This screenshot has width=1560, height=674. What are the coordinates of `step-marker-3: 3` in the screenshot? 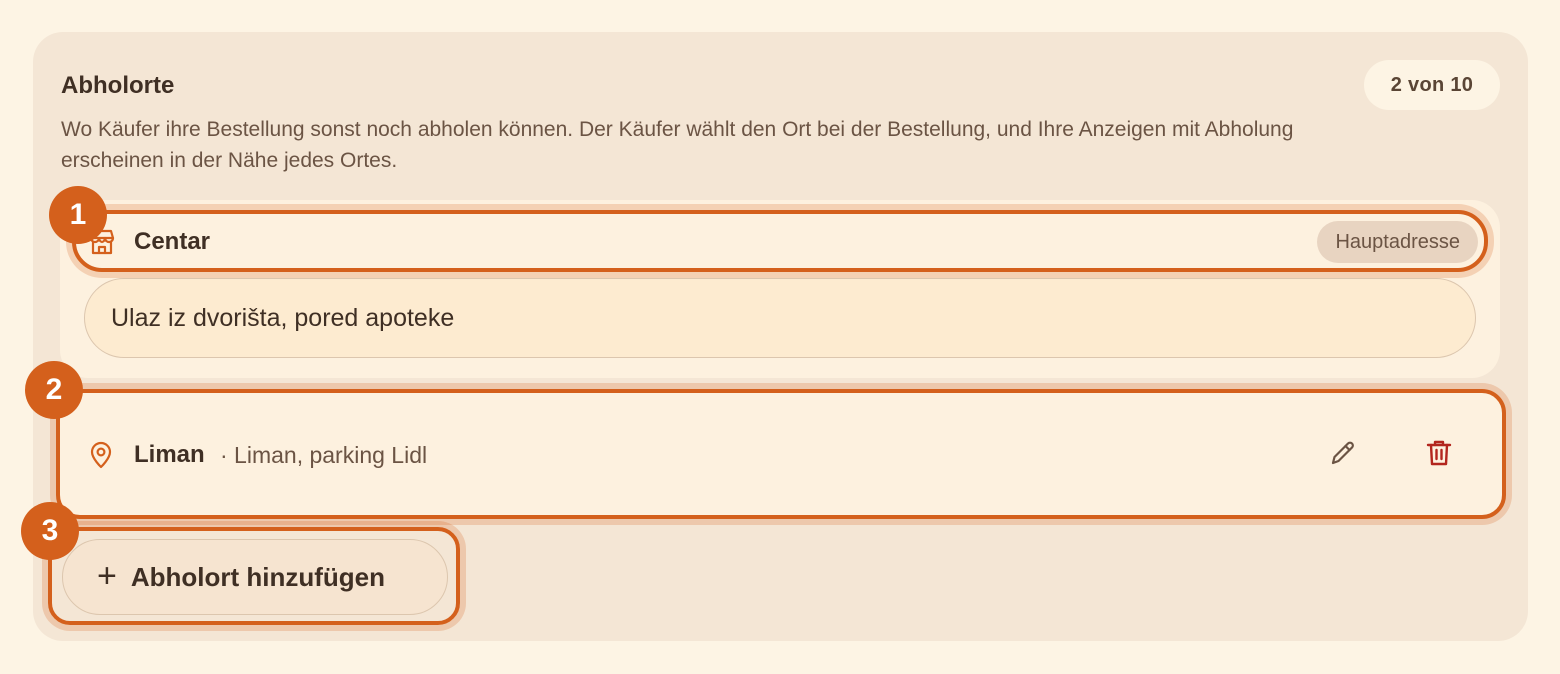 It's located at (50, 531).